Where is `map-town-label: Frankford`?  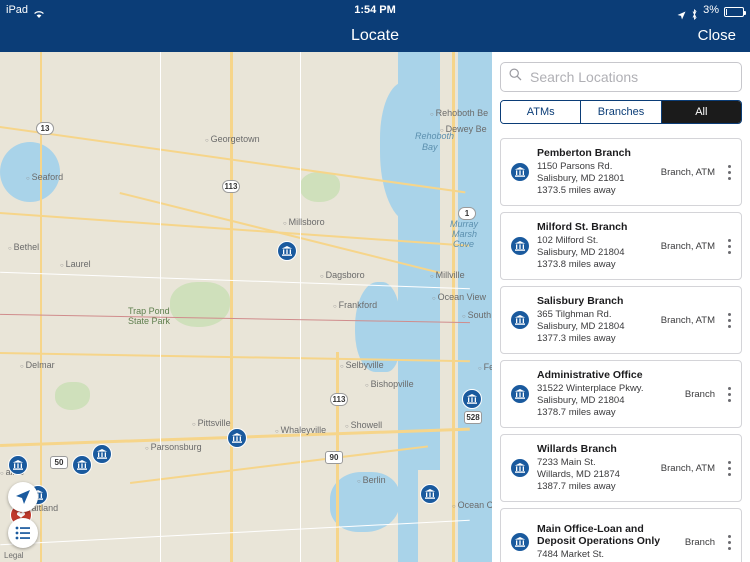 map-town-label: Frankford is located at coordinates (355, 305).